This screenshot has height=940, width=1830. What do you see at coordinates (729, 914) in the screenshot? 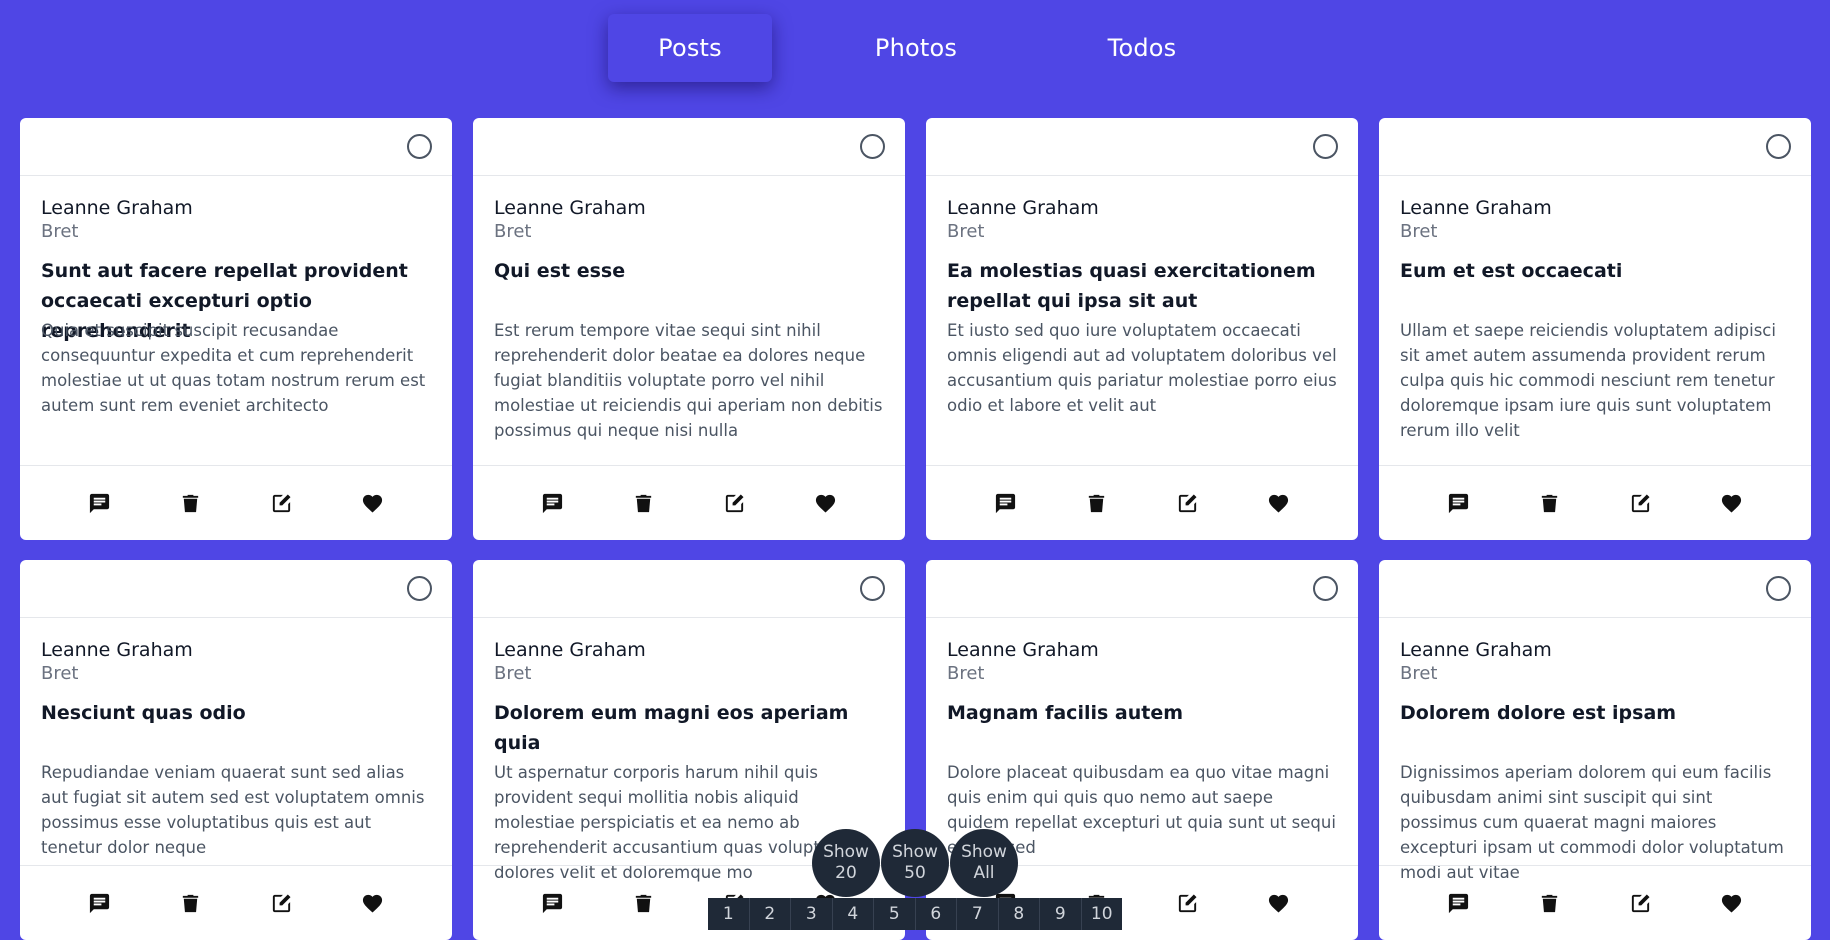
I see `page-1-button: 1` at bounding box center [729, 914].